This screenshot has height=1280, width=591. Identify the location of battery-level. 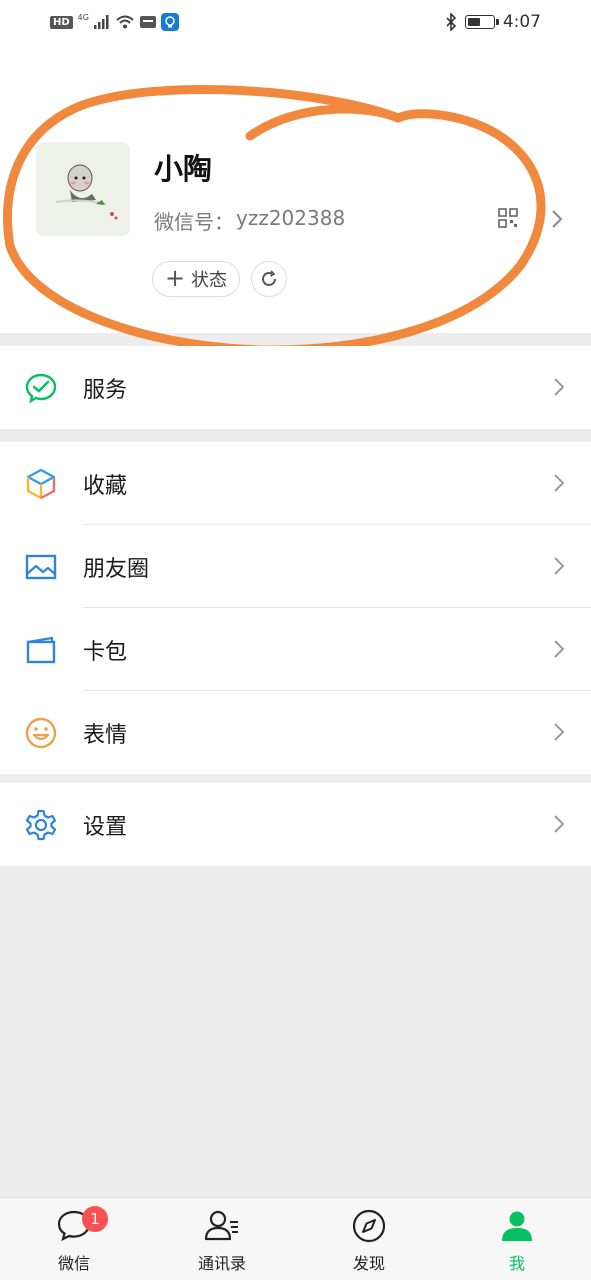
(474, 22).